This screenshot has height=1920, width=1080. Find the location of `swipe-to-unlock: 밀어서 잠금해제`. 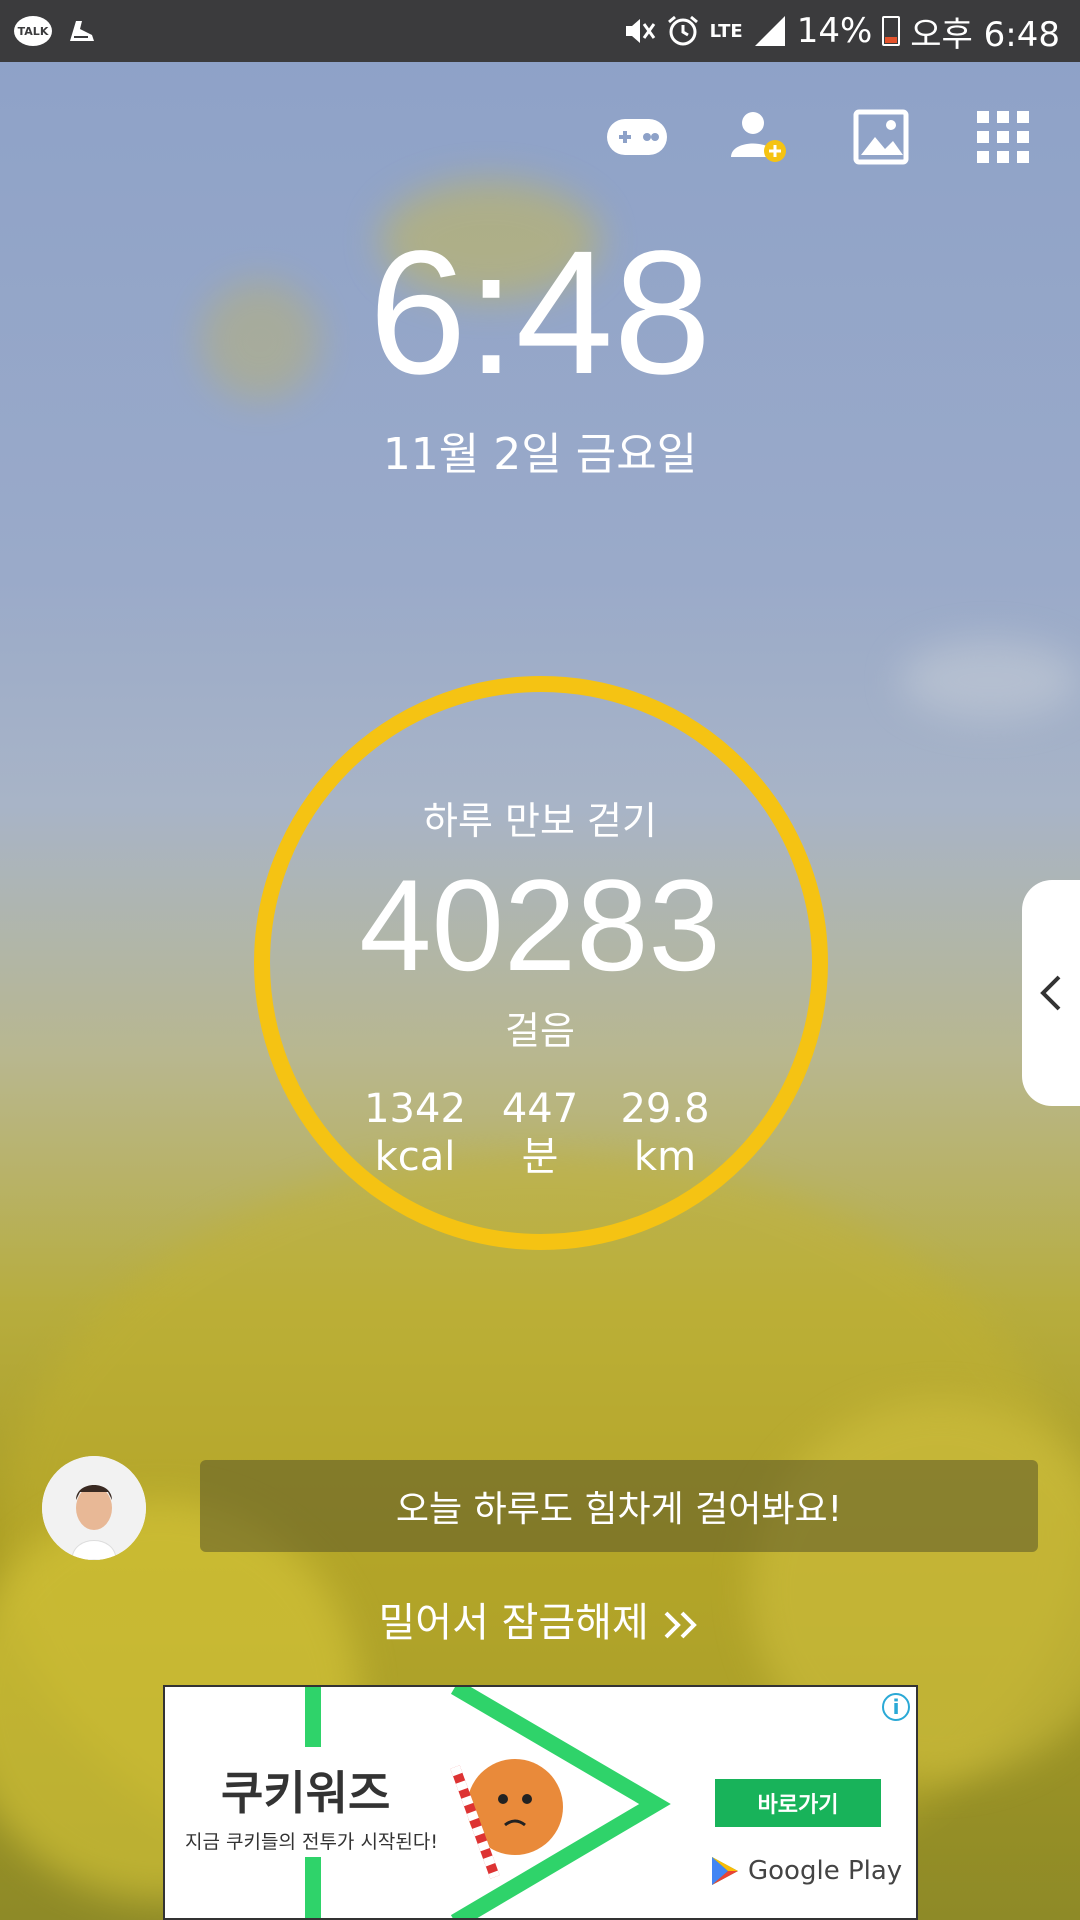

swipe-to-unlock: 밀어서 잠금해제 is located at coordinates (540, 1619).